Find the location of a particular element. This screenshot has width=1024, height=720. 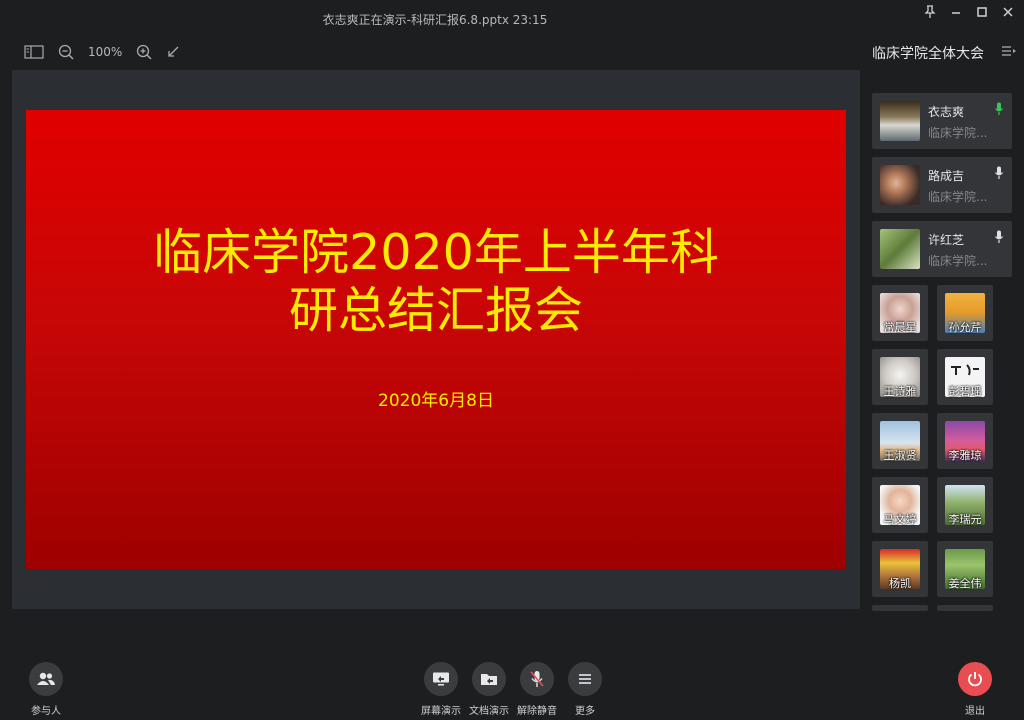

speaker-name: 路成吉 is located at coordinates (946, 176).